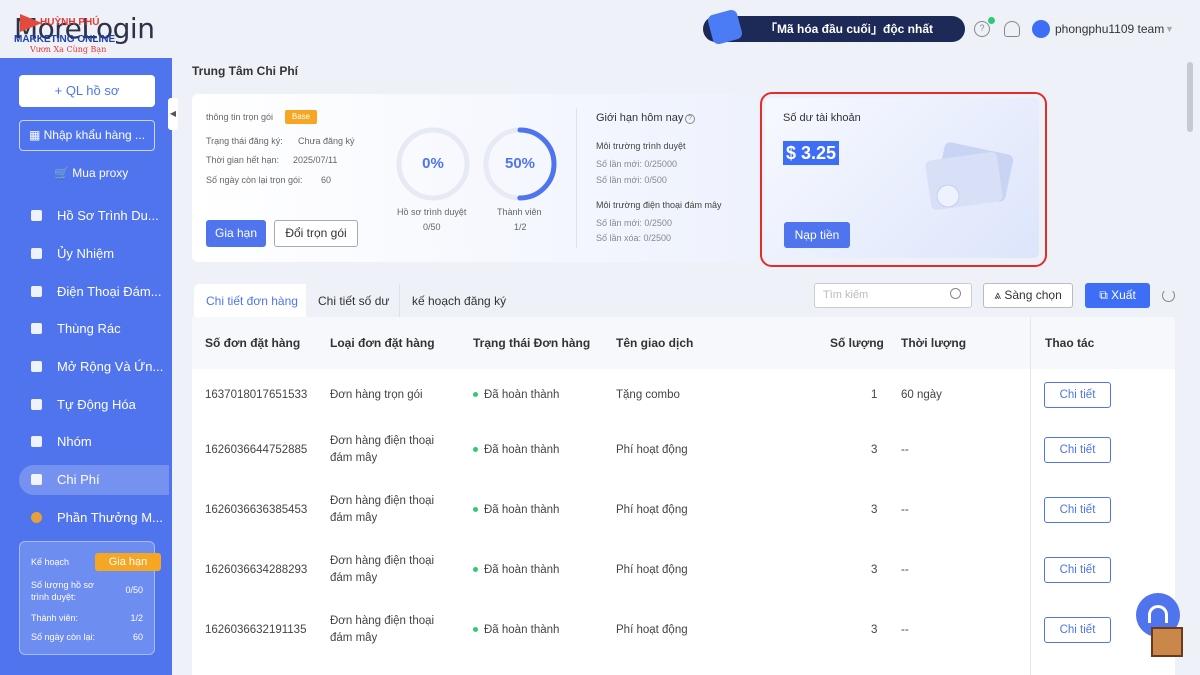  I want to click on extension-icon, so click(36, 366).